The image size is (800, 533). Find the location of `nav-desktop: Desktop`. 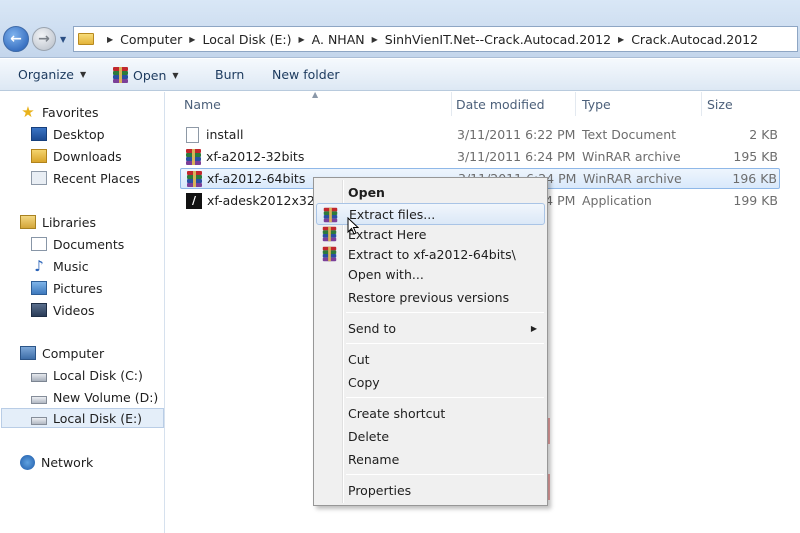

nav-desktop: Desktop is located at coordinates (68, 134).